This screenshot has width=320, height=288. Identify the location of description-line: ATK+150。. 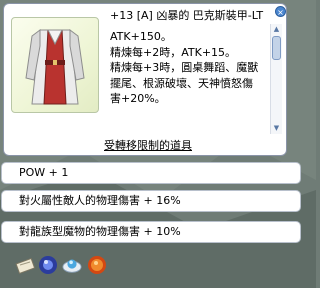
(141, 36).